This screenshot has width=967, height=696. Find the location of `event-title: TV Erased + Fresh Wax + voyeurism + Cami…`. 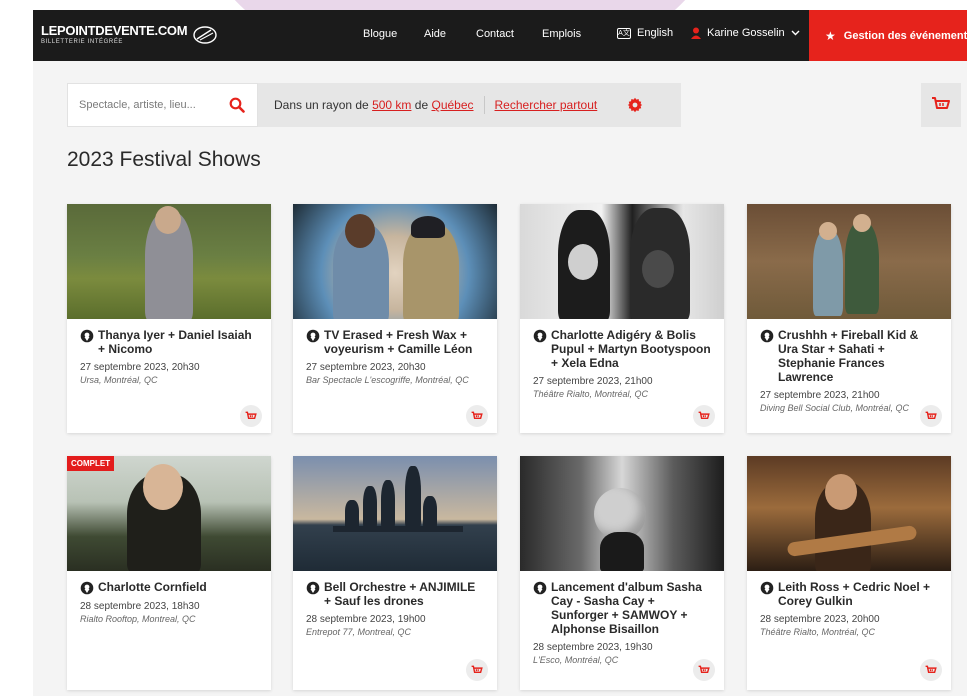

event-title: TV Erased + Fresh Wax + voyeurism + Cami… is located at coordinates (404, 342).